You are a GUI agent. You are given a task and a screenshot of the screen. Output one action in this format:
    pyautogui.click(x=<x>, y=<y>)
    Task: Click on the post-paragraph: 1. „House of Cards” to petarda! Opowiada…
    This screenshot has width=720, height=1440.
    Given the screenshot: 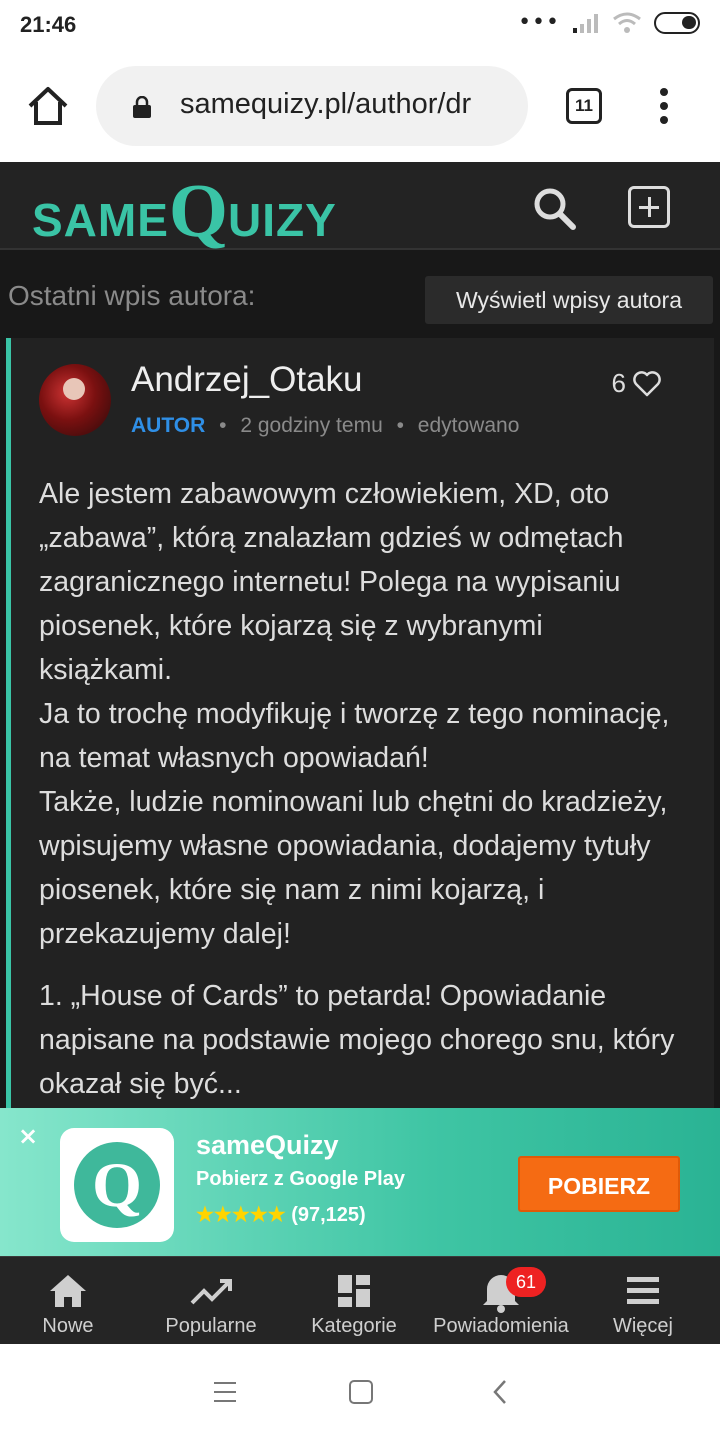 What is the action you would take?
    pyautogui.click(x=357, y=1040)
    